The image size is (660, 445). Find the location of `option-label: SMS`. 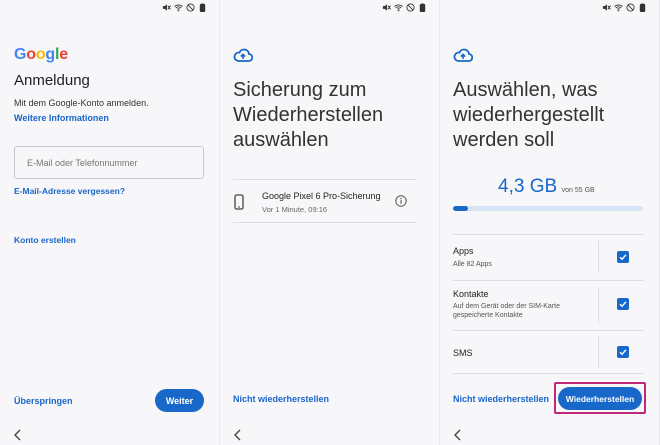

option-label: SMS is located at coordinates (463, 353).